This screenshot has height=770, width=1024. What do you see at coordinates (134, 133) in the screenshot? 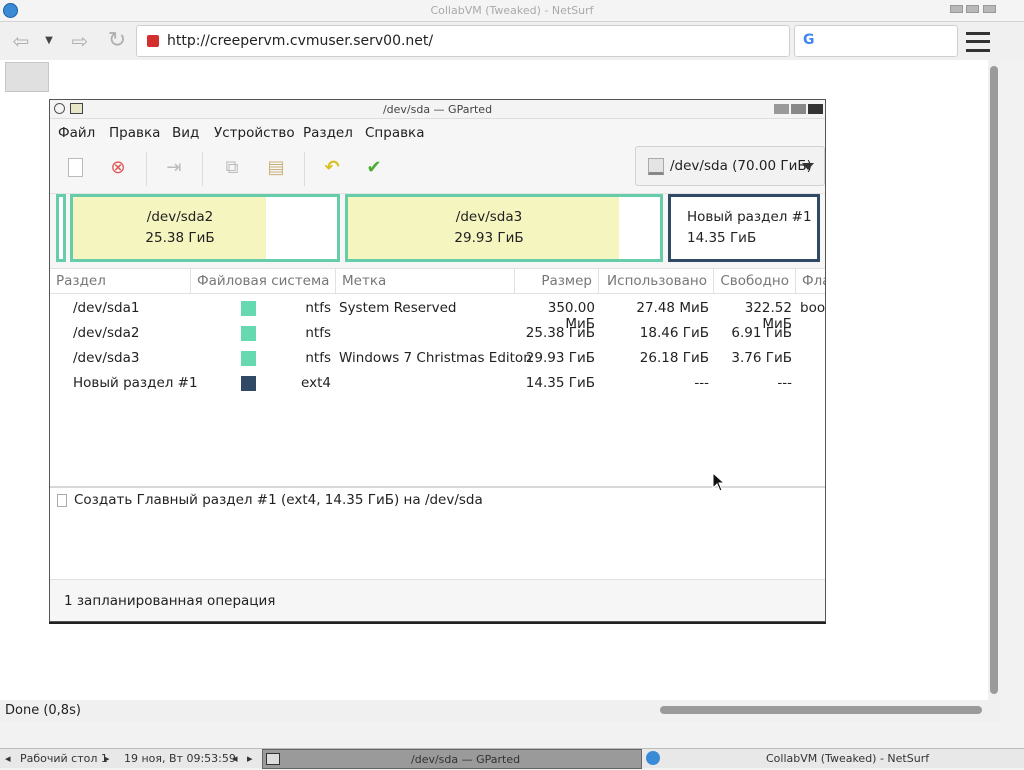
I see `menu-edit: Правка` at bounding box center [134, 133].